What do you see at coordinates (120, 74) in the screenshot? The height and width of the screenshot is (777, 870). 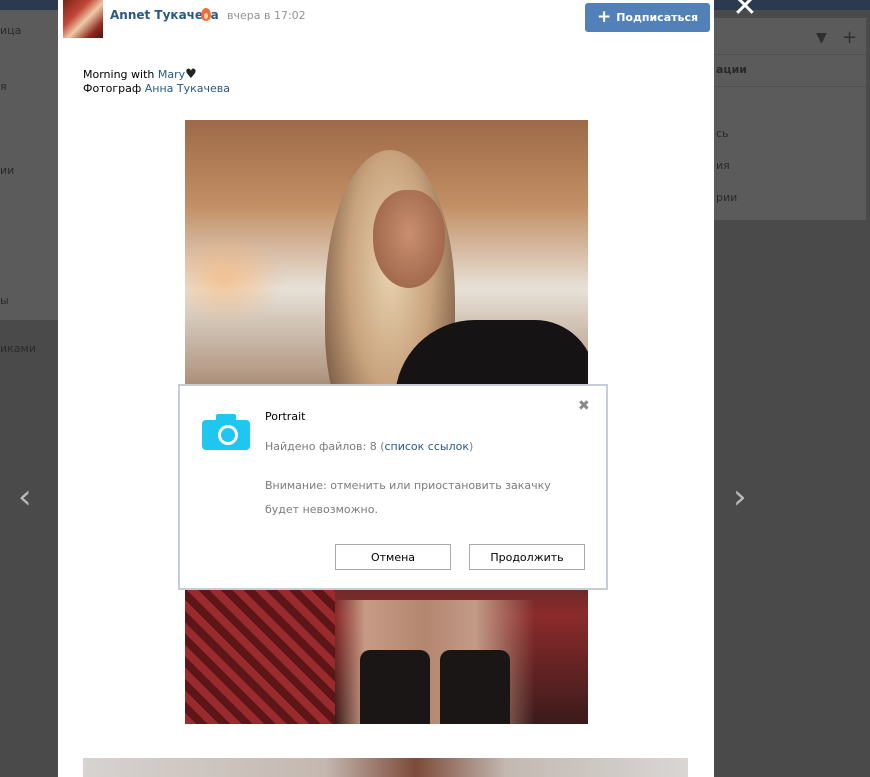 I see `caption-text: Morning with` at bounding box center [120, 74].